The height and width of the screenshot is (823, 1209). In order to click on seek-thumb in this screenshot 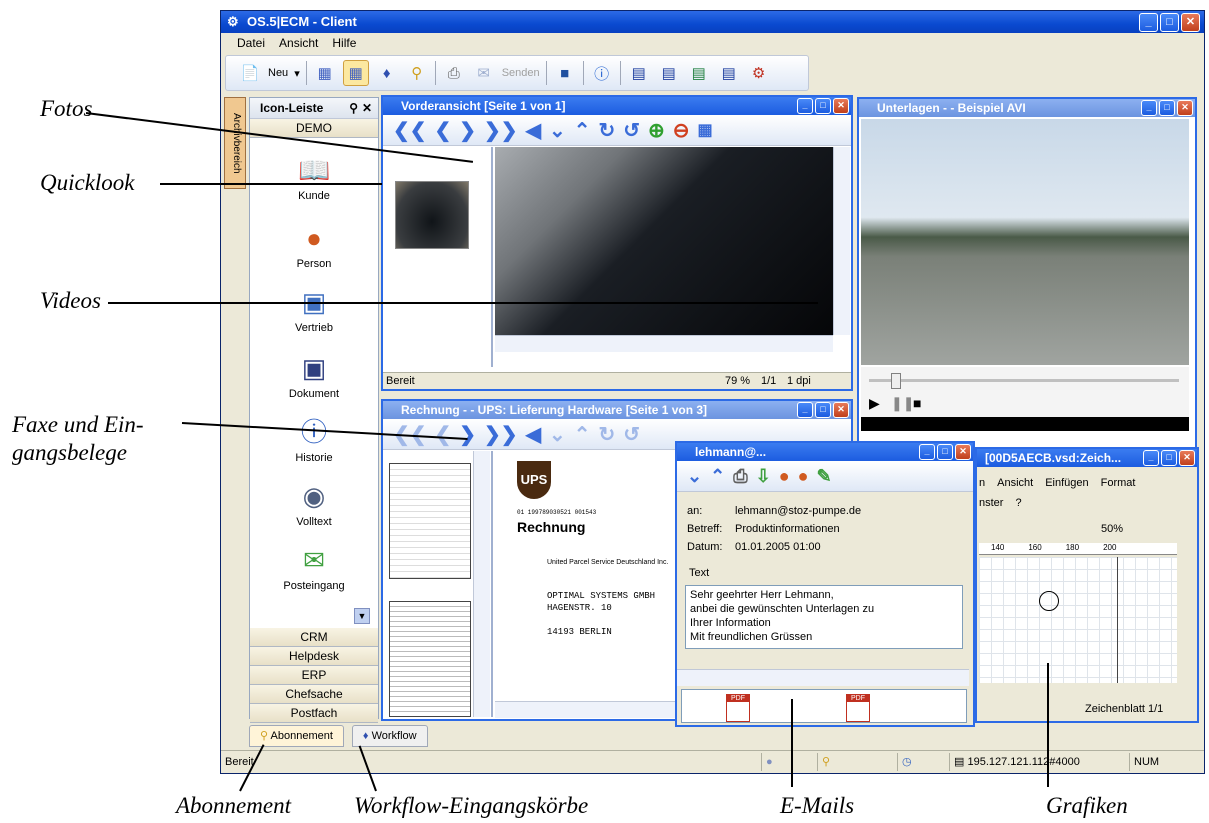, I will do `click(896, 381)`.